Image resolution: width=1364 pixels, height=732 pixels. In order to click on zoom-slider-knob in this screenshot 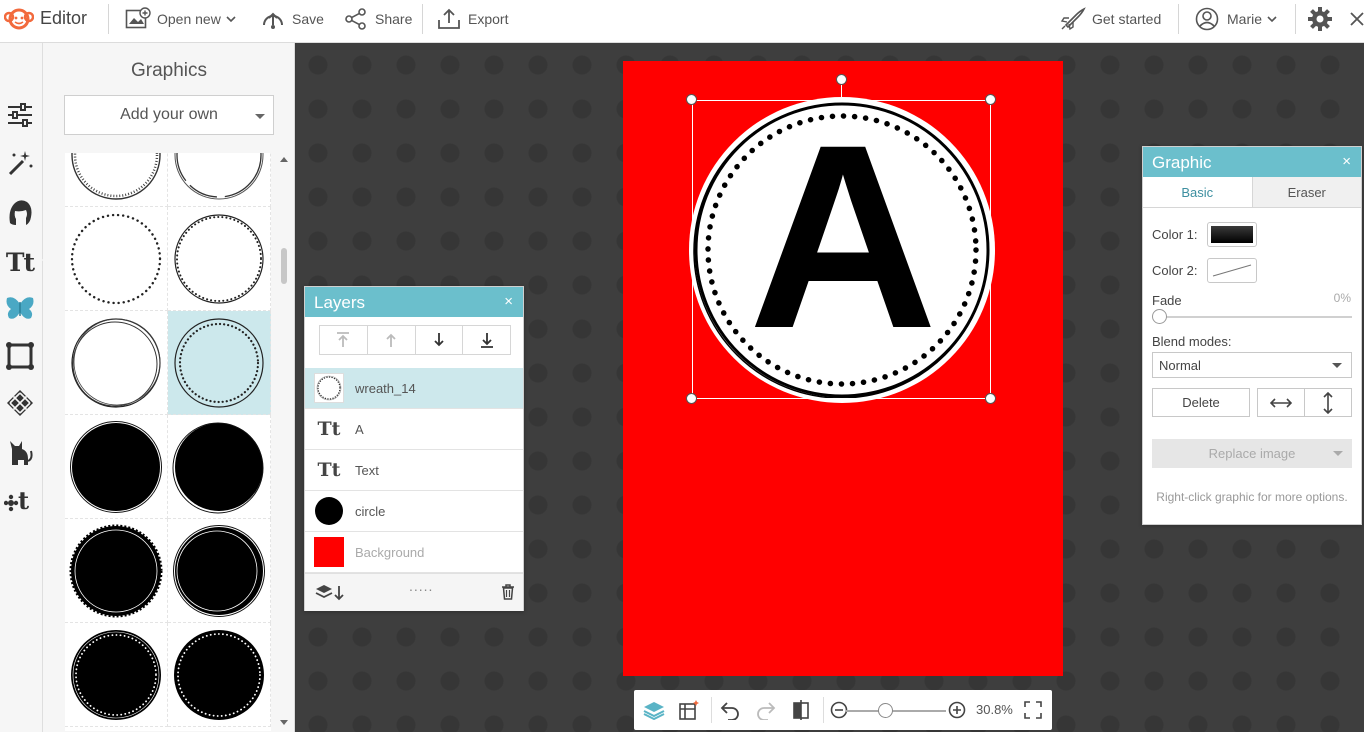, I will do `click(885, 710)`.